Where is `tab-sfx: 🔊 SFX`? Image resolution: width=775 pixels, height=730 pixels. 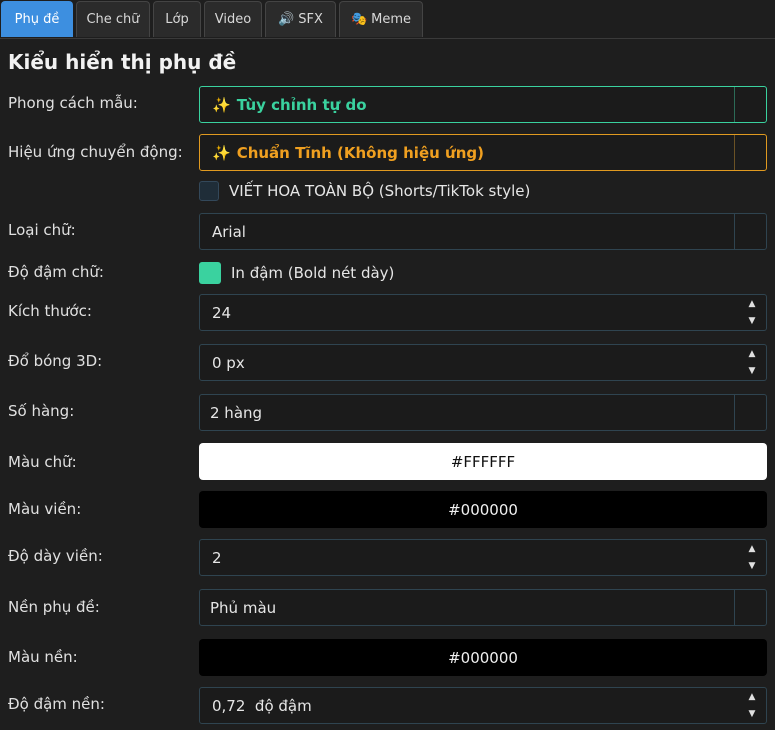 tab-sfx: 🔊 SFX is located at coordinates (300, 19).